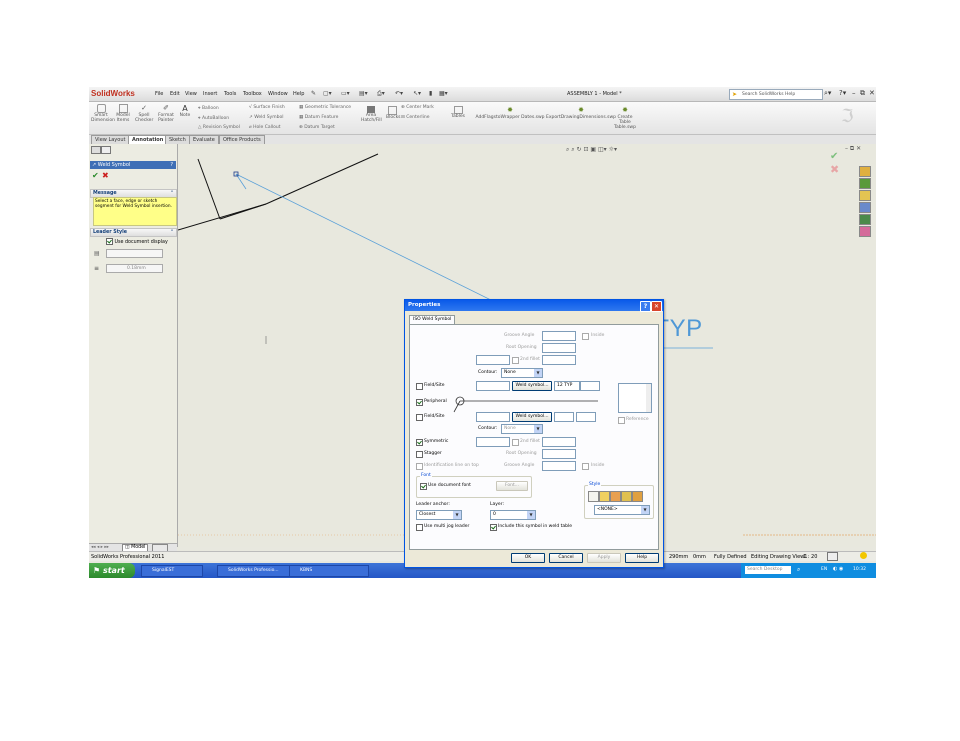 The height and width of the screenshot is (741, 960). I want to click on menu-file: File, so click(159, 94).